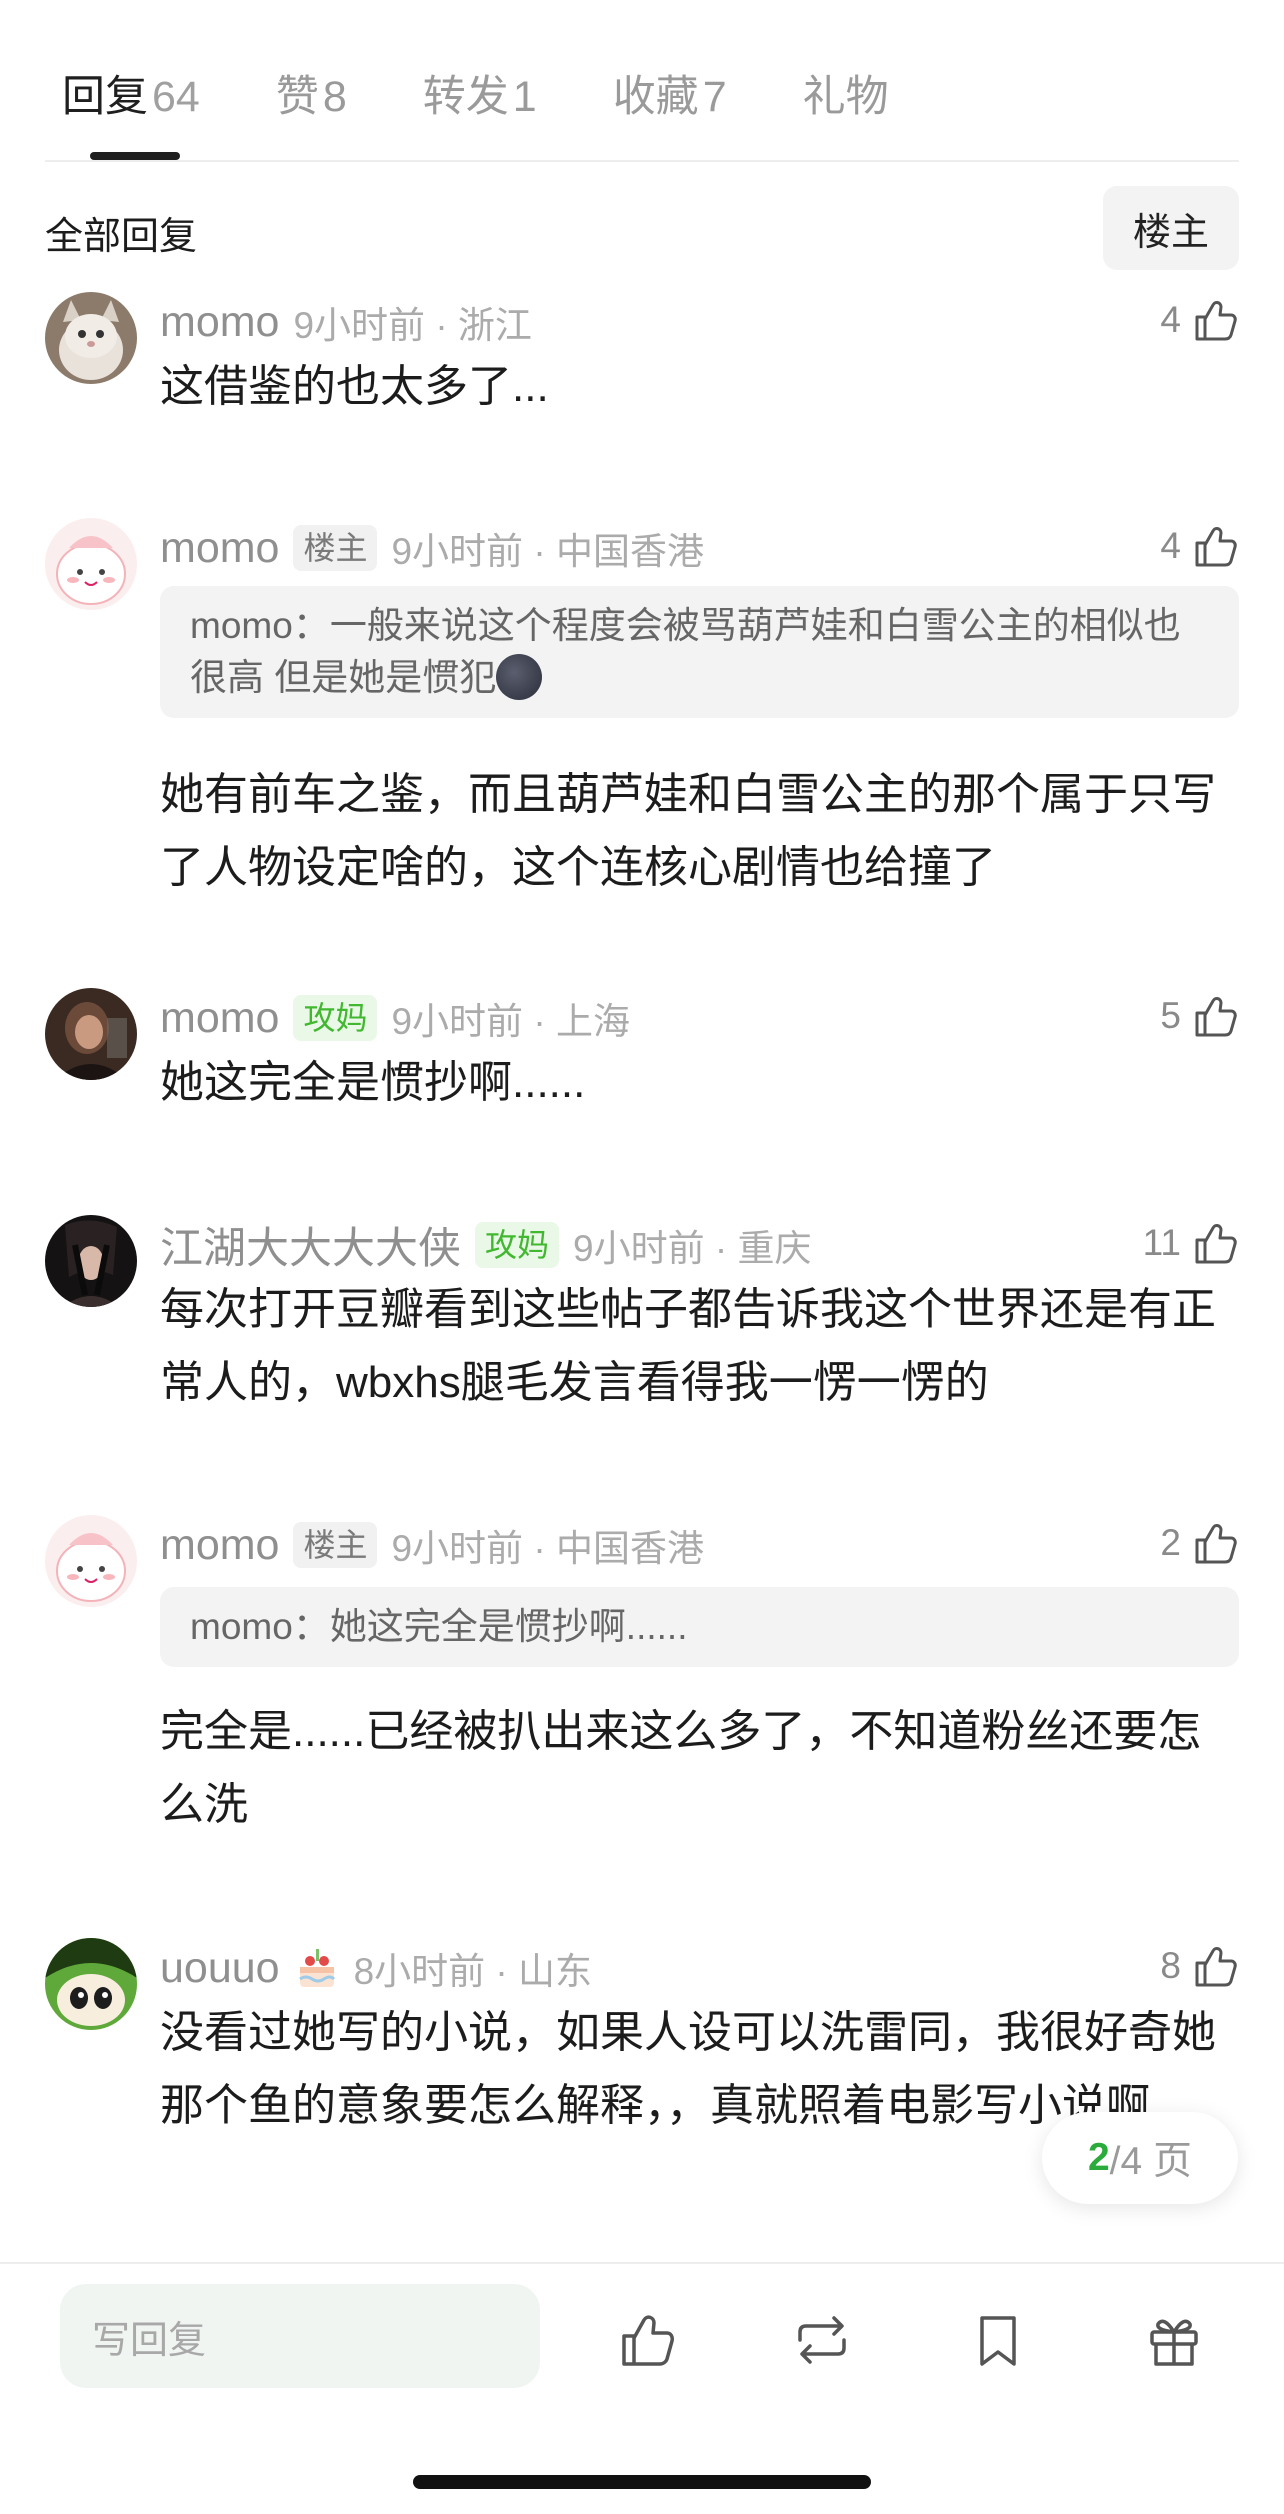 This screenshot has height=2514, width=1284. I want to click on tab-count: 7, so click(714, 97).